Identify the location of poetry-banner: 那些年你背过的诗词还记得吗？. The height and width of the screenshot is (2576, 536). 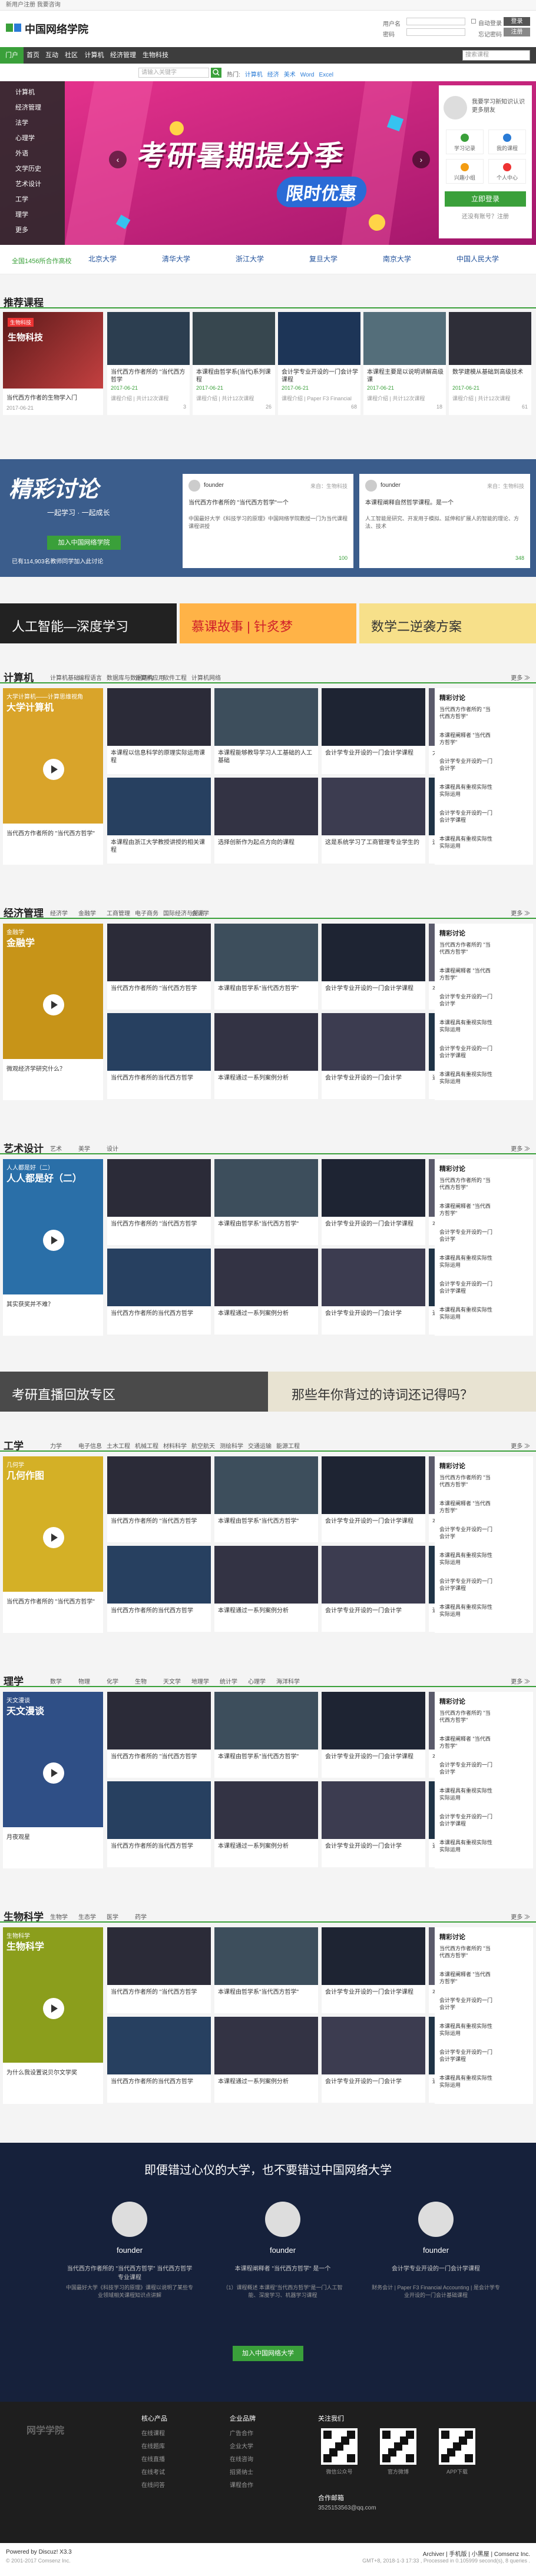
(402, 1392).